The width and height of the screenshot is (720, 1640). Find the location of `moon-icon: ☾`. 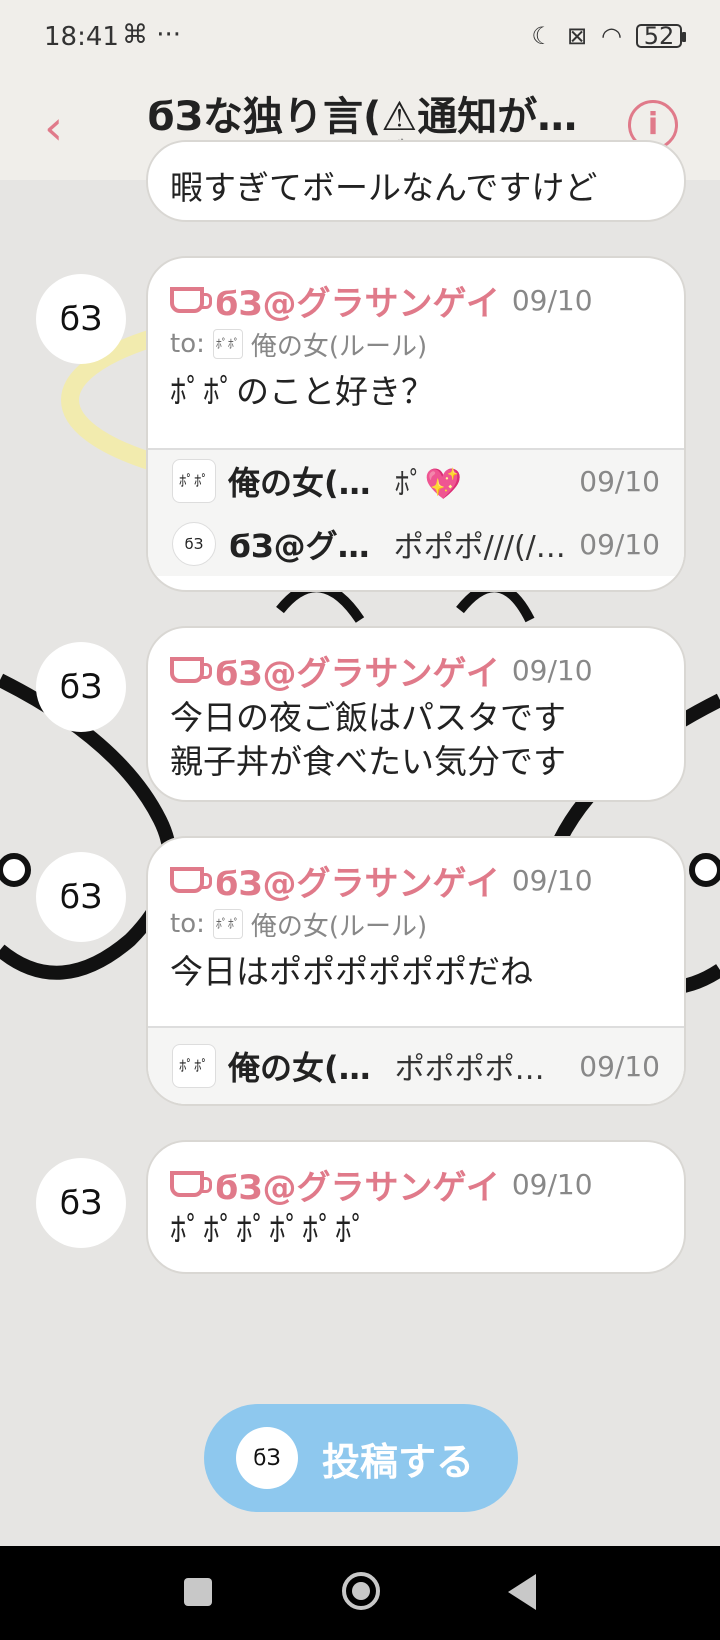

moon-icon: ☾ is located at coordinates (542, 36).